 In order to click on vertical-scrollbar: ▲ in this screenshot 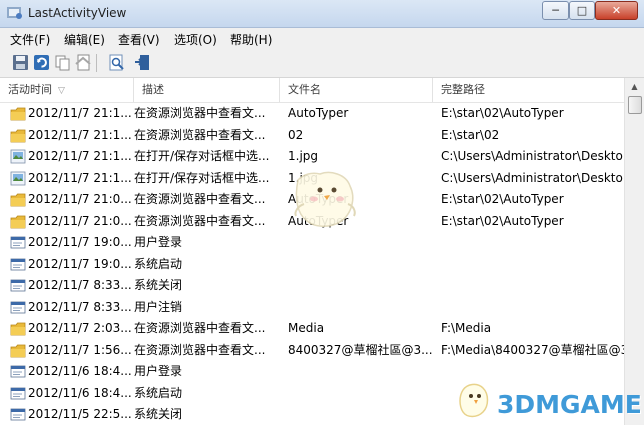, I will do `click(634, 251)`.